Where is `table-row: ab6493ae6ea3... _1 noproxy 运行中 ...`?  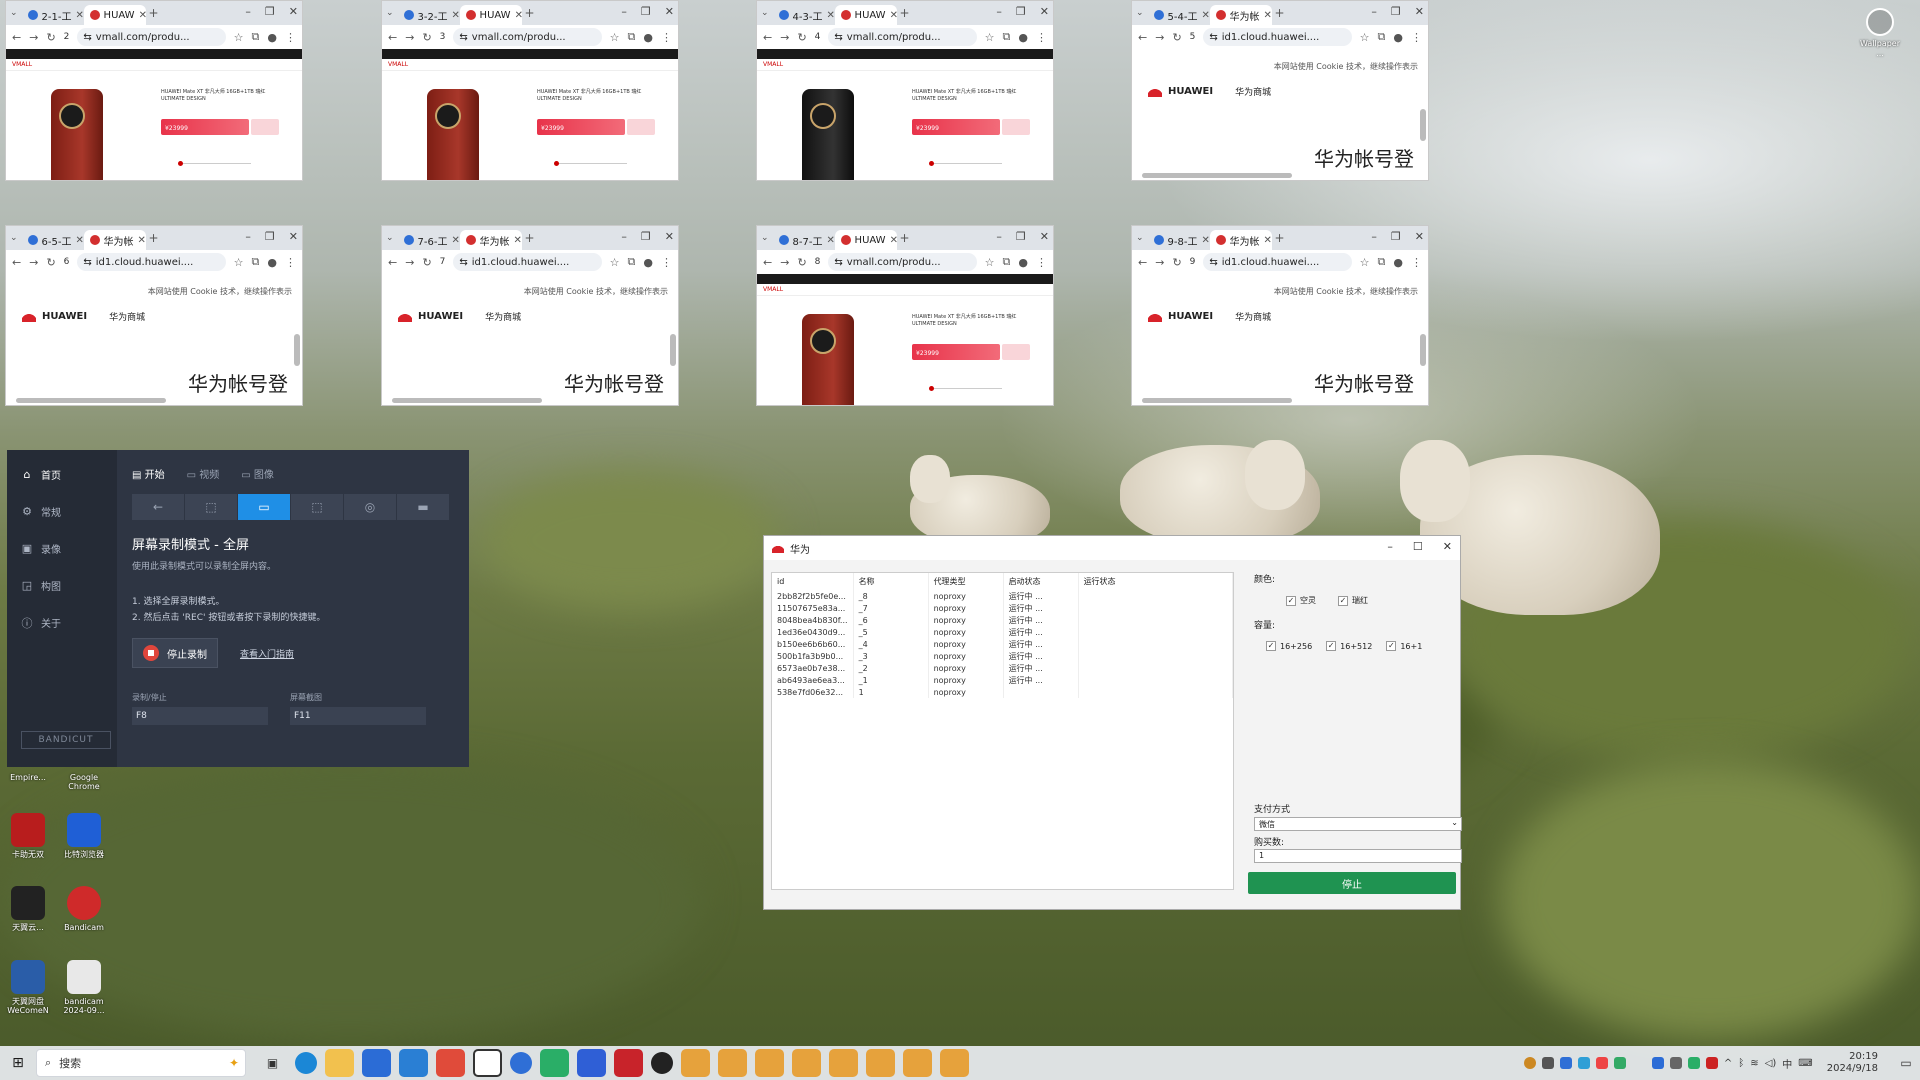
table-row: ab6493ae6ea3... _1 noproxy 运行中 ... is located at coordinates (1002, 680).